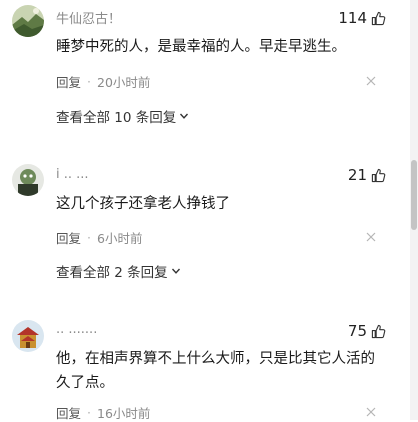 The width and height of the screenshot is (418, 422). What do you see at coordinates (357, 331) in the screenshot?
I see `like-count: 75` at bounding box center [357, 331].